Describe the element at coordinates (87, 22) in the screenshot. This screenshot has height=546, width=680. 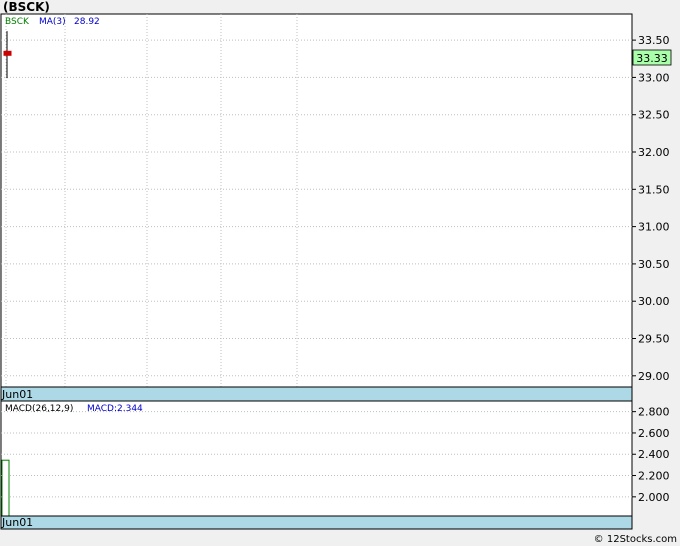
I see `ma-value: 28.92` at that location.